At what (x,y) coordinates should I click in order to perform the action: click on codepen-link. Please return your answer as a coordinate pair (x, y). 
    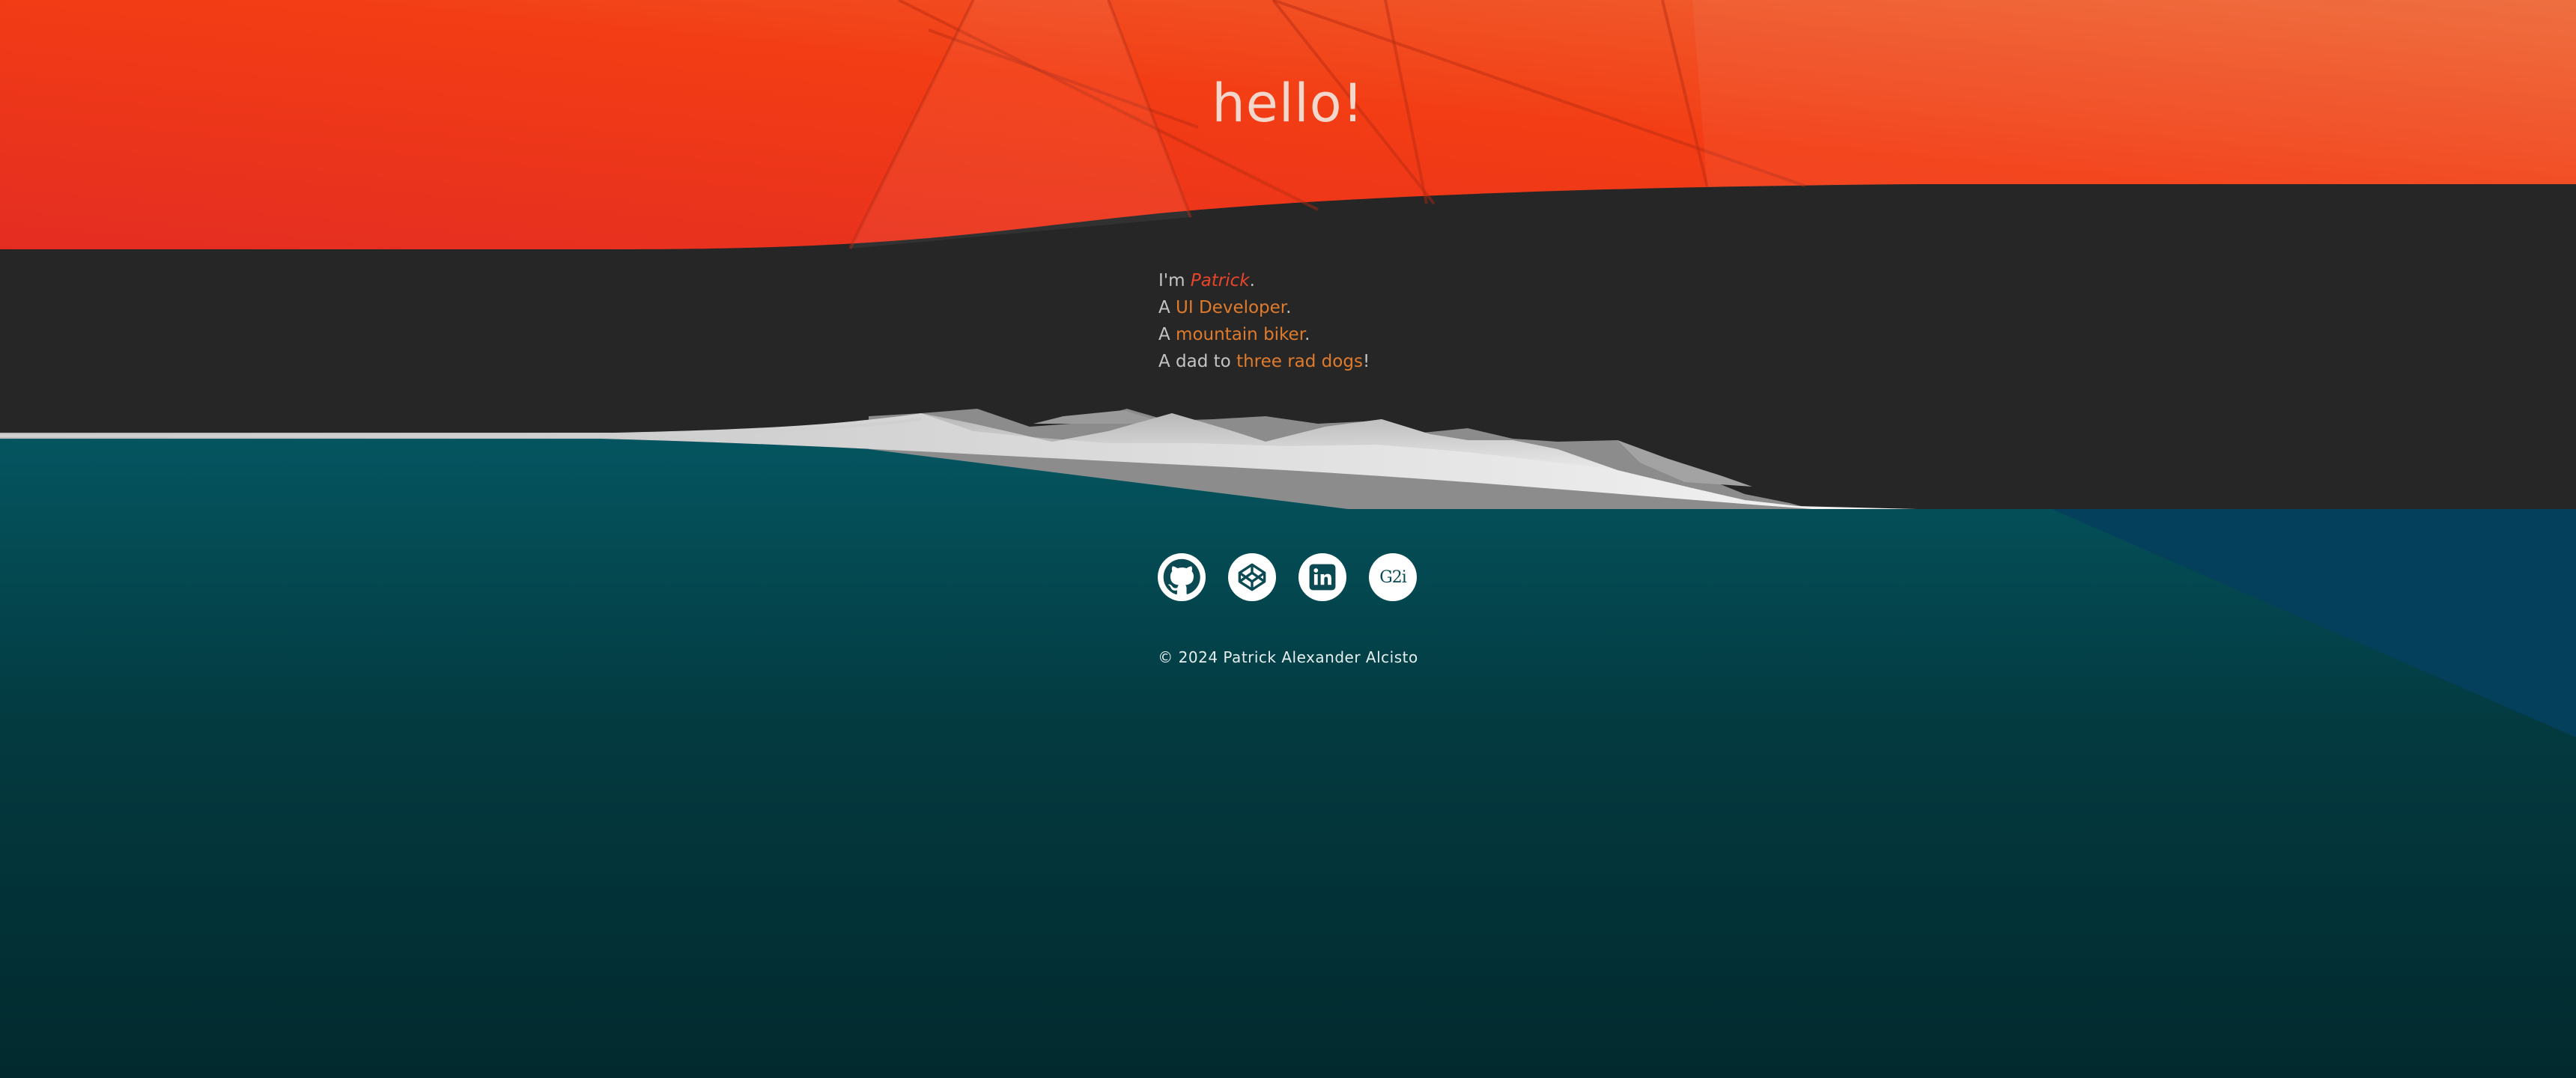
    Looking at the image, I should click on (1252, 577).